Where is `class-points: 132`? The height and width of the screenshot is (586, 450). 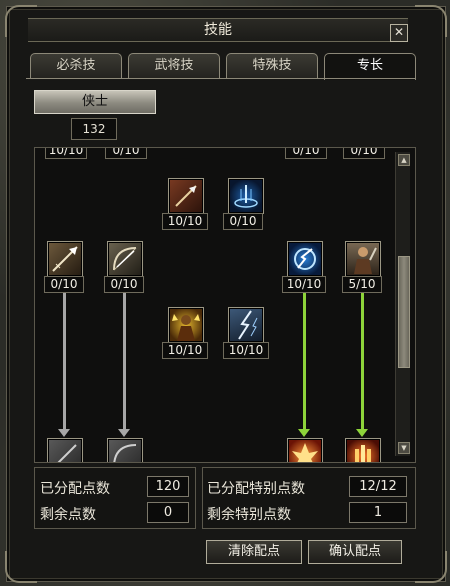 class-points: 132 is located at coordinates (94, 129).